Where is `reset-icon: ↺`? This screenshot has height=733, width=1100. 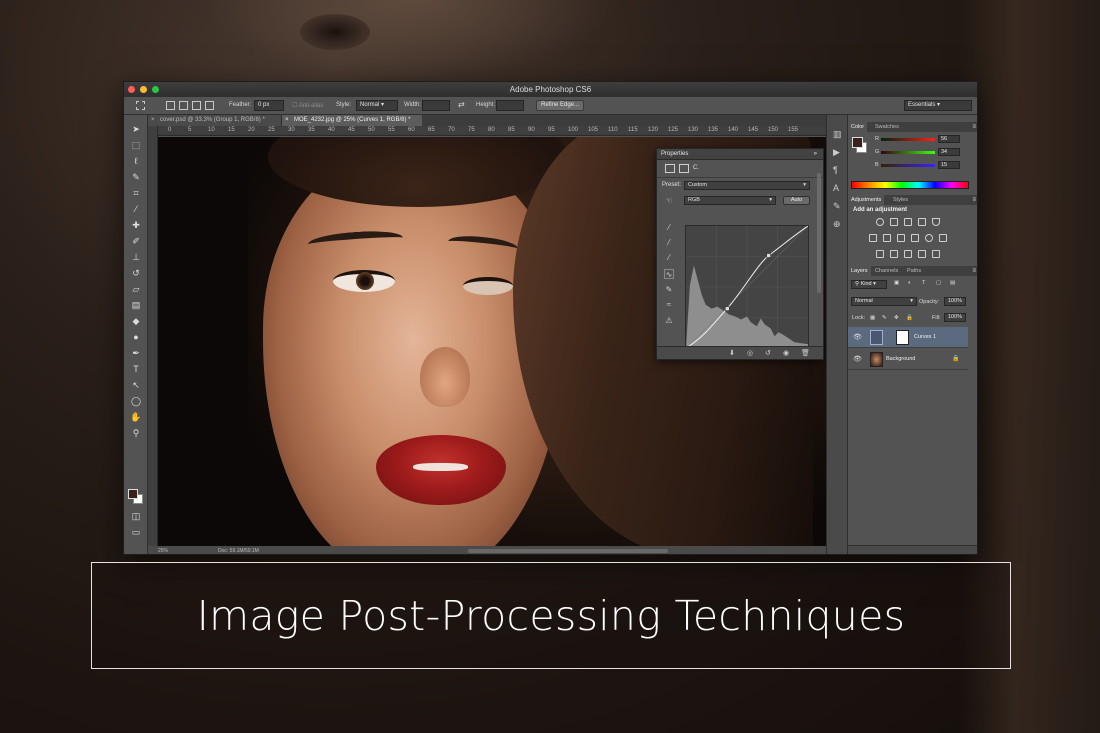
reset-icon: ↺ is located at coordinates (768, 353).